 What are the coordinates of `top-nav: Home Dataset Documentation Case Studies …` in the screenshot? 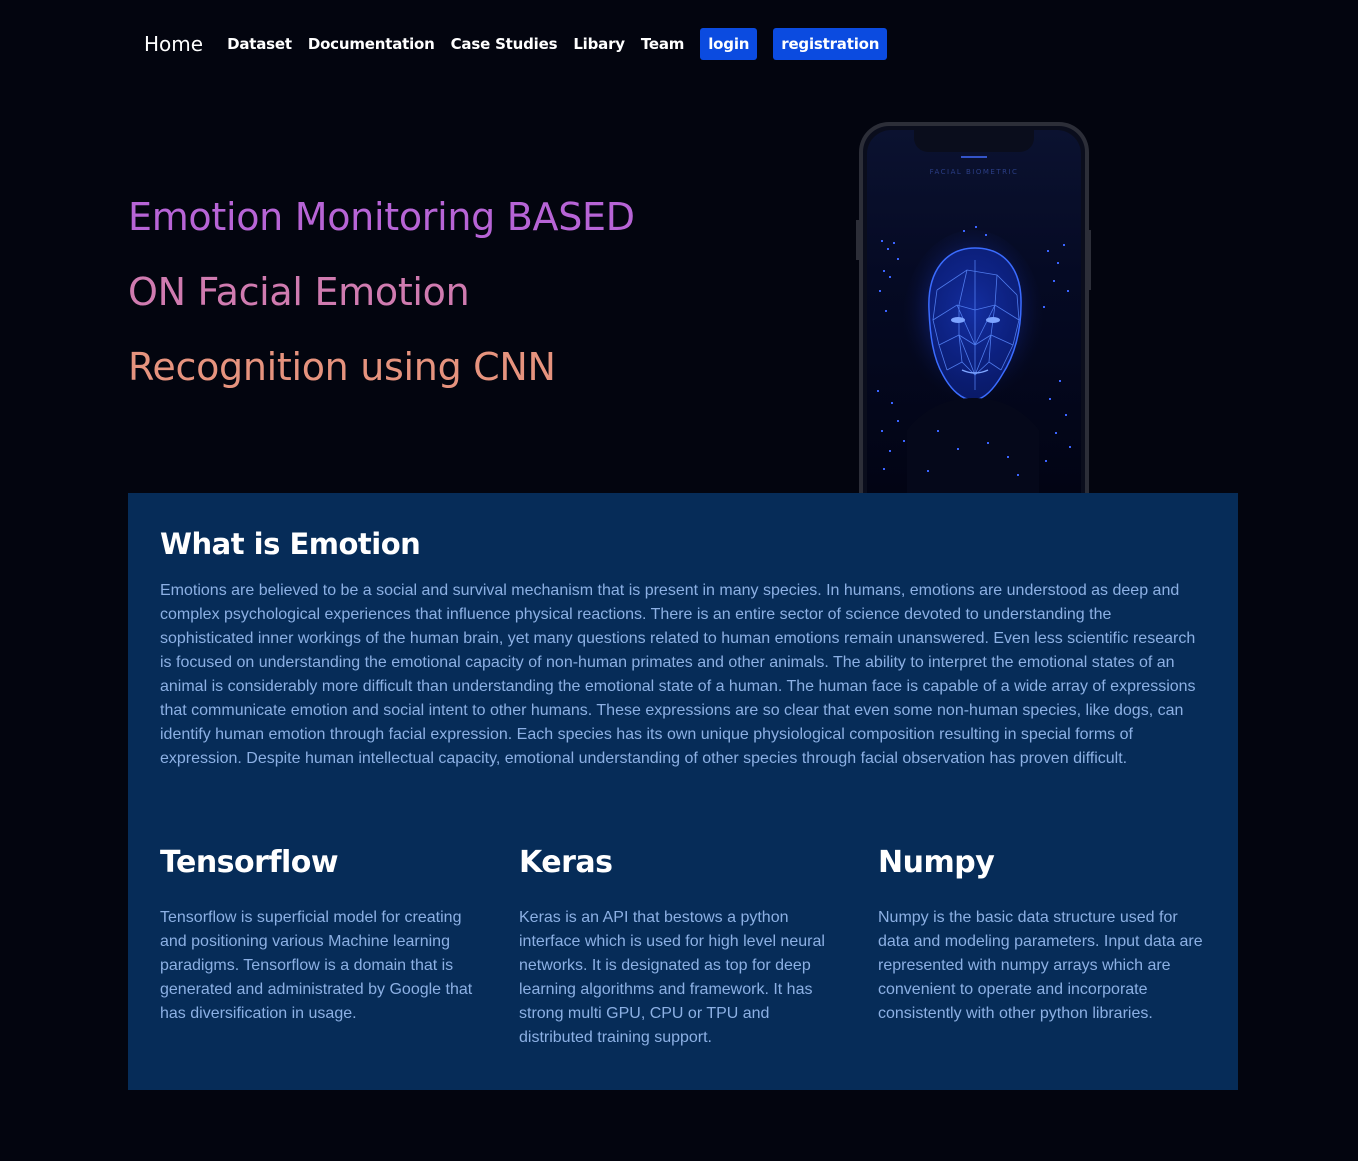 It's located at (523, 44).